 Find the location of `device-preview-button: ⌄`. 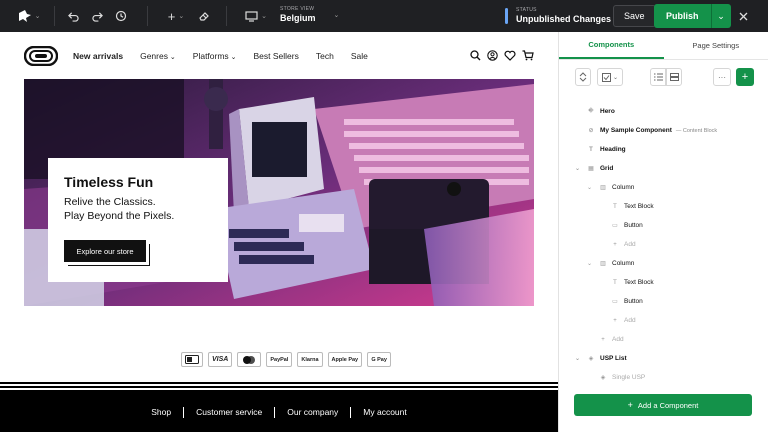

device-preview-button: ⌄ is located at coordinates (256, 16).